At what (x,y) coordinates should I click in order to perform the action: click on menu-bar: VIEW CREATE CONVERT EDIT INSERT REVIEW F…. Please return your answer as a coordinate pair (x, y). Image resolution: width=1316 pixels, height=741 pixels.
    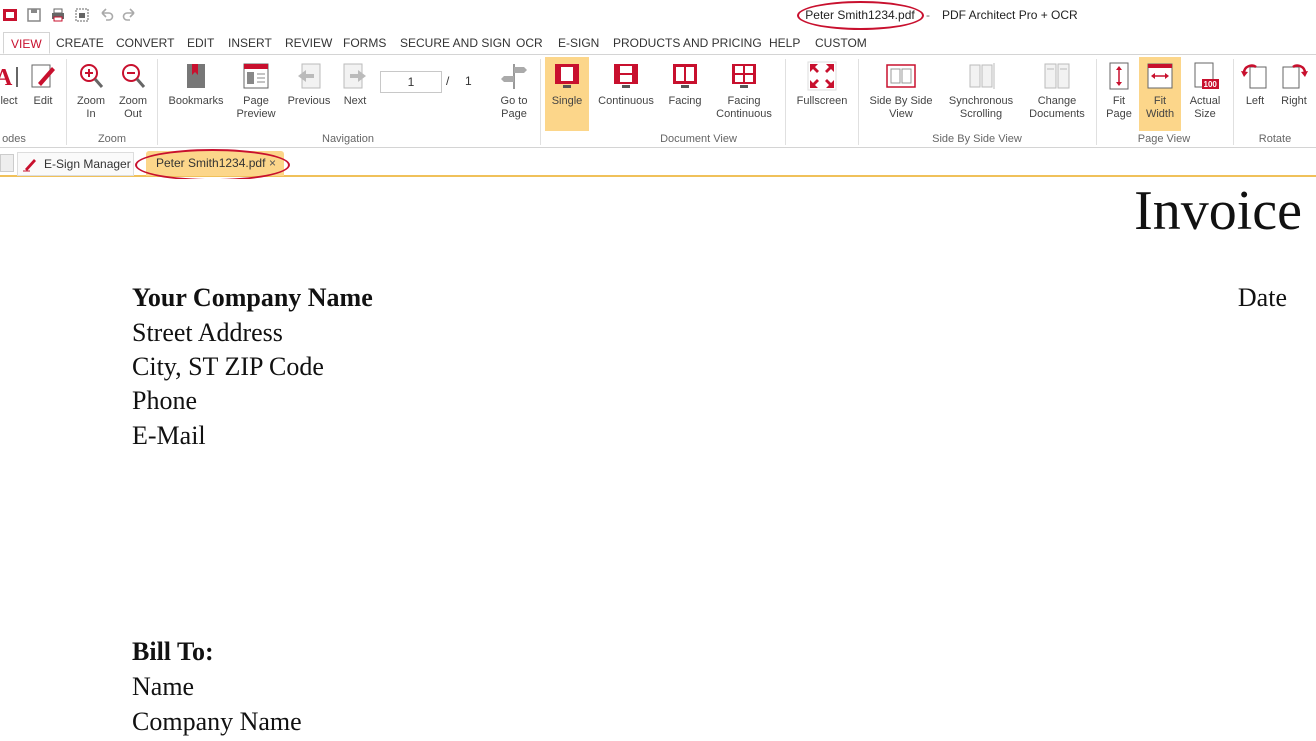
    Looking at the image, I should click on (658, 42).